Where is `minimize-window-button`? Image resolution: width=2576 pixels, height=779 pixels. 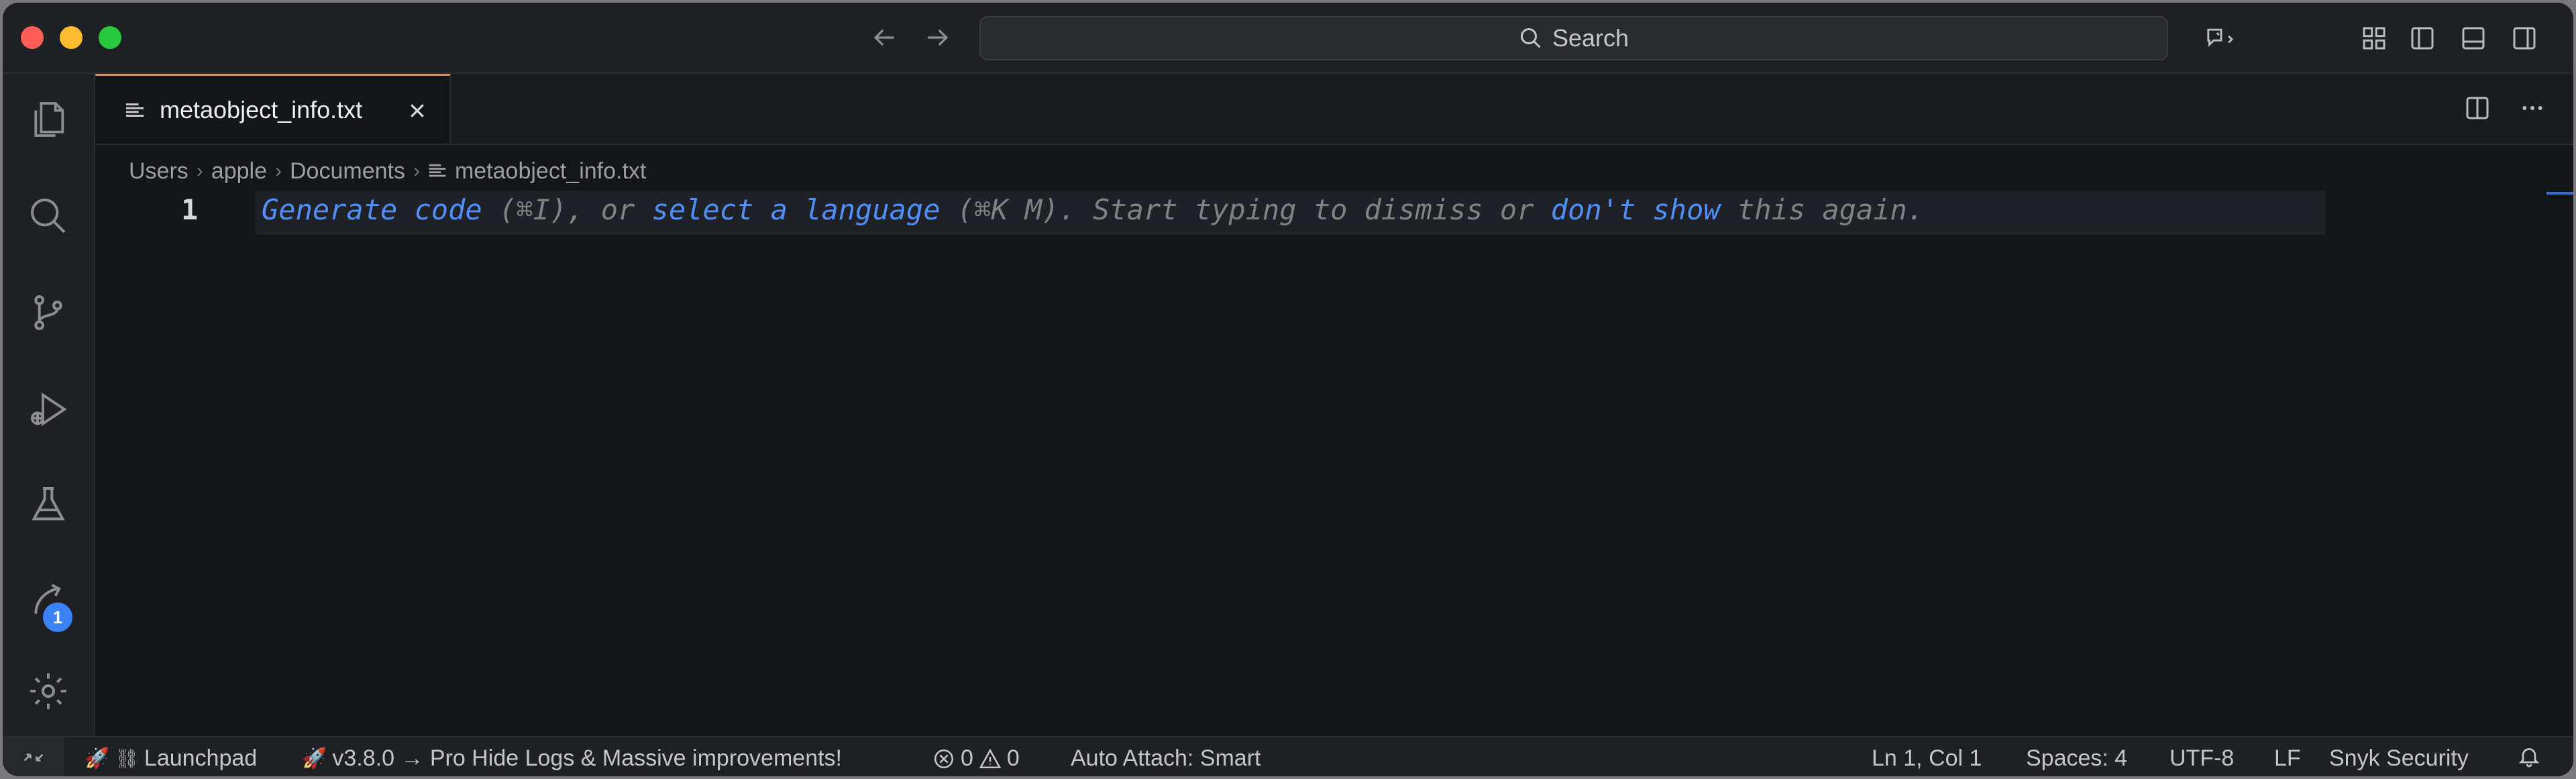 minimize-window-button is located at coordinates (71, 37).